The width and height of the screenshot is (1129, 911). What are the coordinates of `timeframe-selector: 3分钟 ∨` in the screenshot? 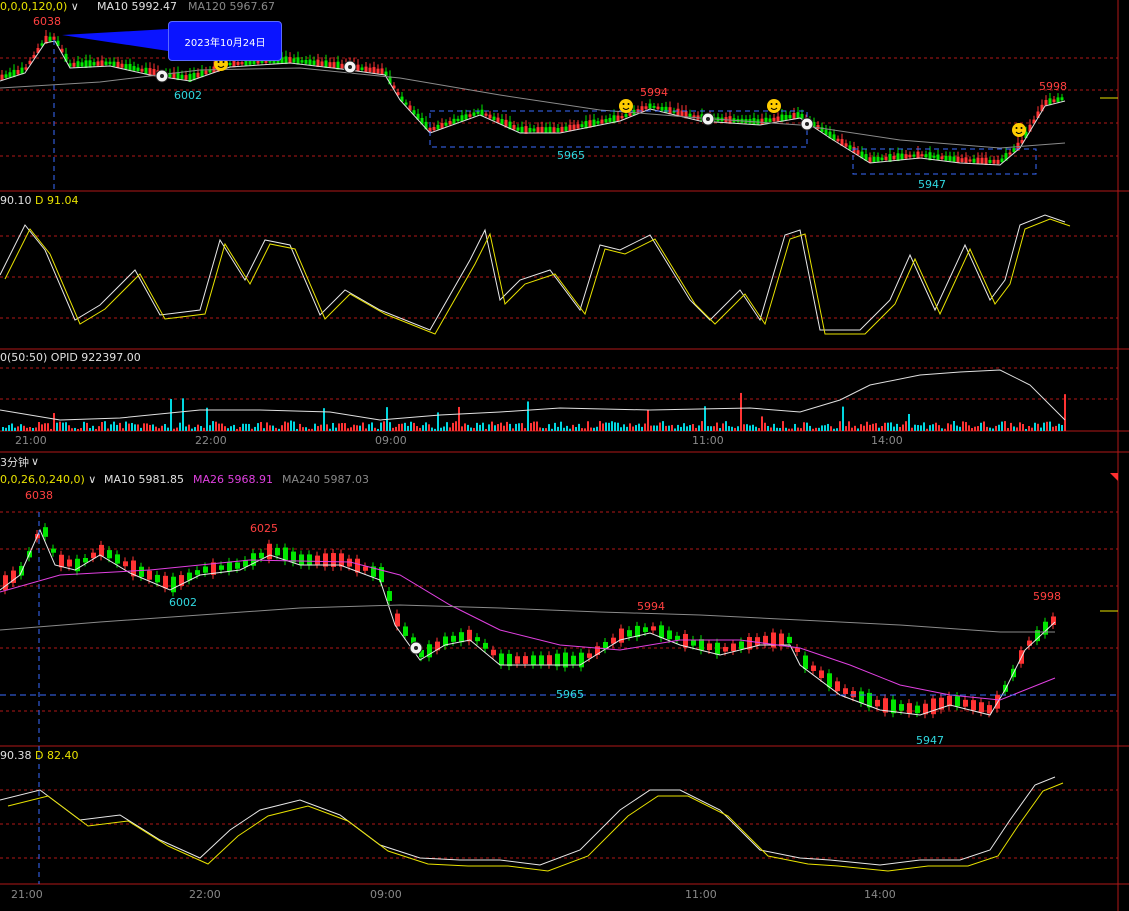 It's located at (19, 461).